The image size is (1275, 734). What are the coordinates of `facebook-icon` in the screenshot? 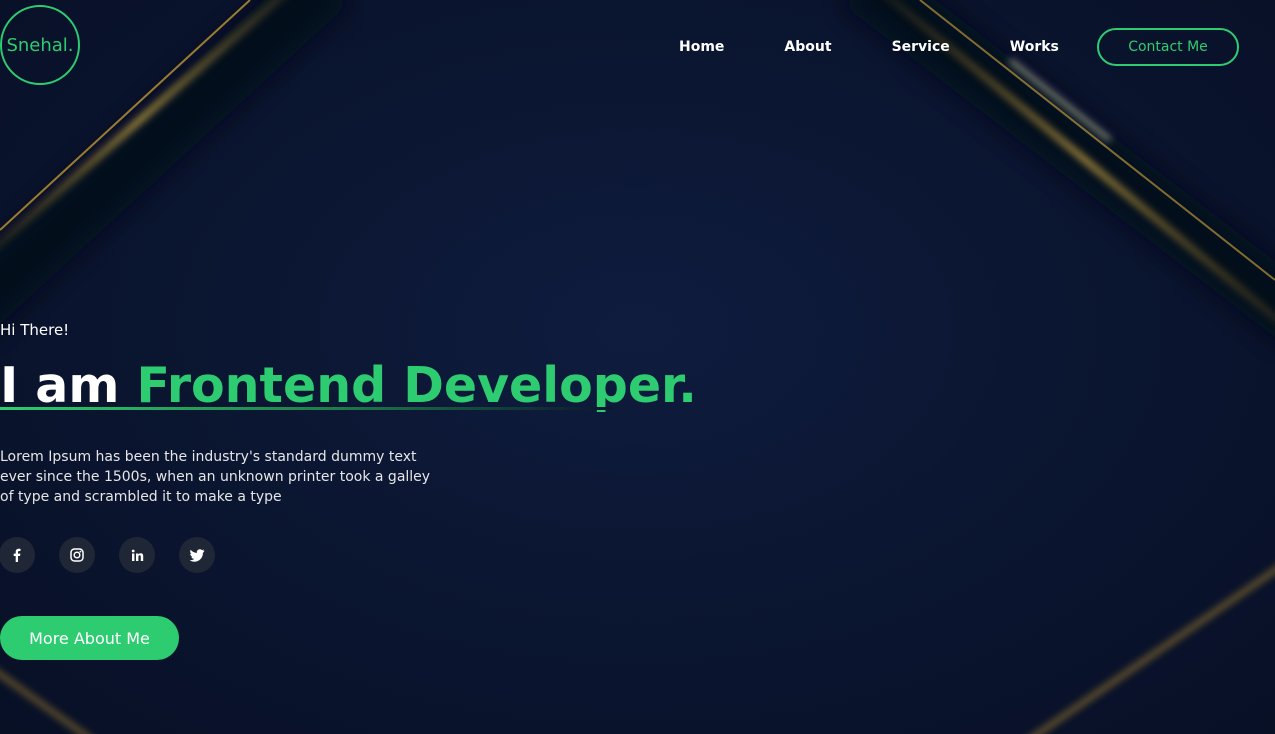 It's located at (17, 555).